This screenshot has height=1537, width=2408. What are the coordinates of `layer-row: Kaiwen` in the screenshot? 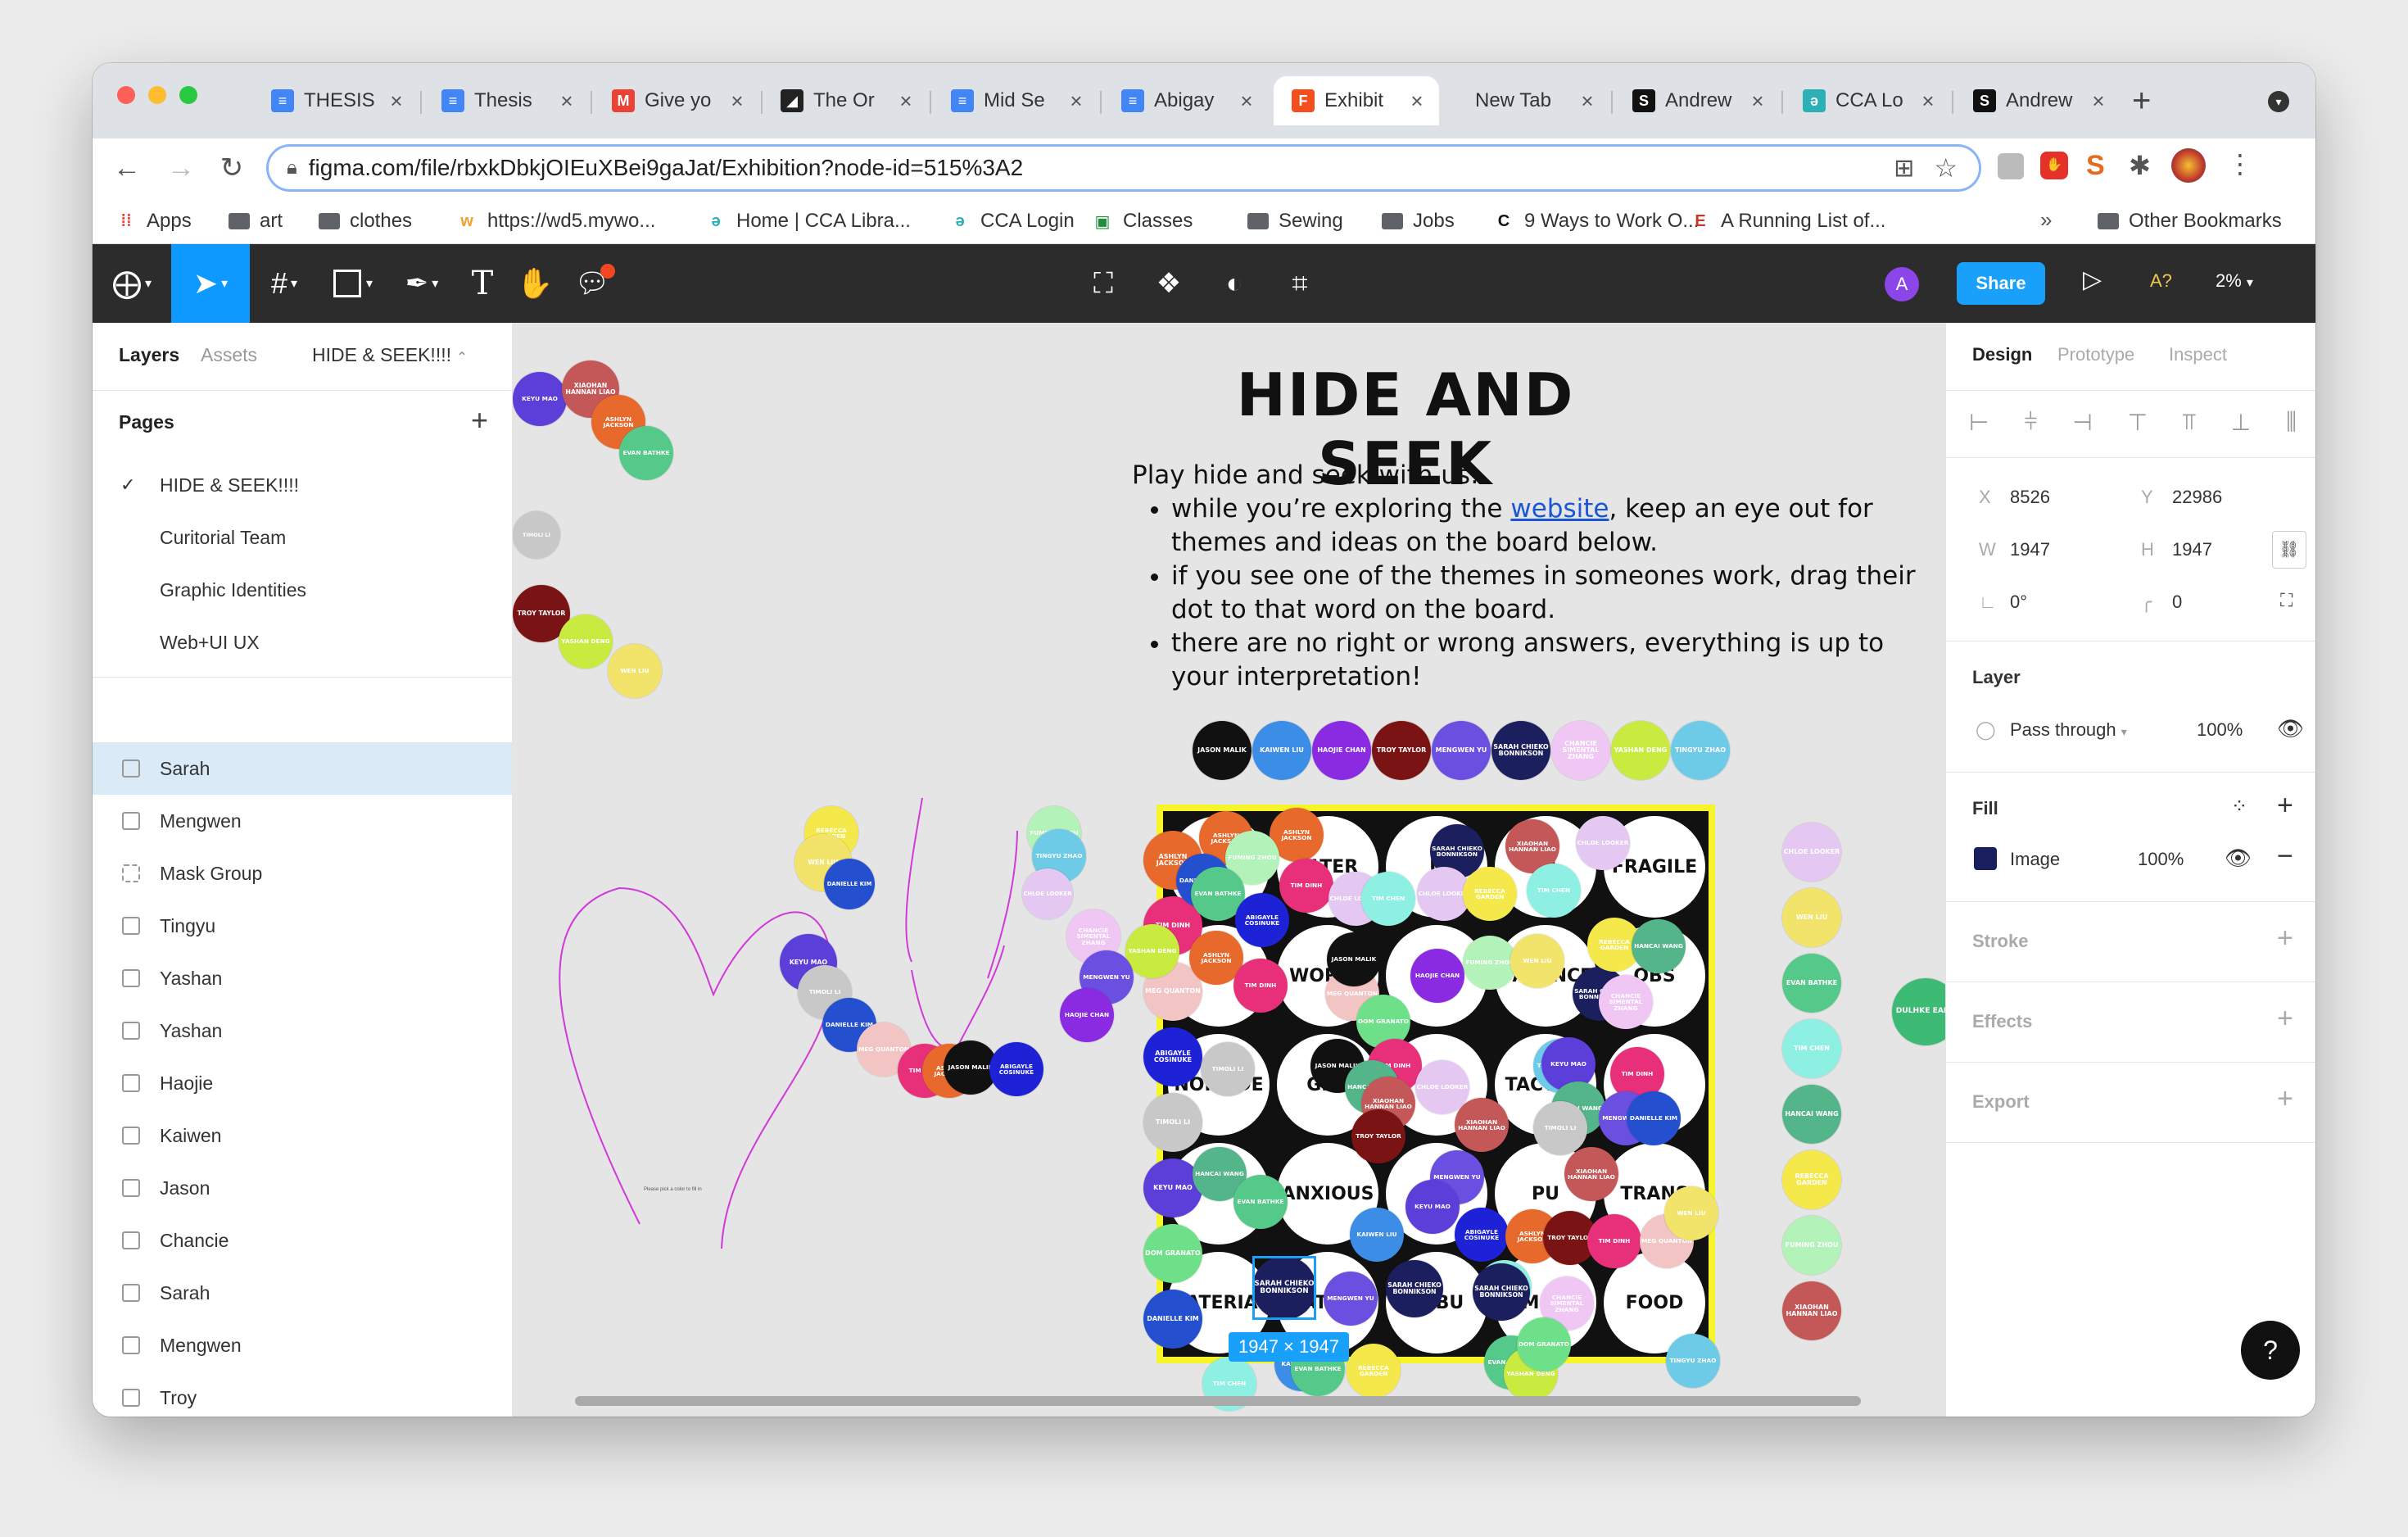 It's located at (302, 1135).